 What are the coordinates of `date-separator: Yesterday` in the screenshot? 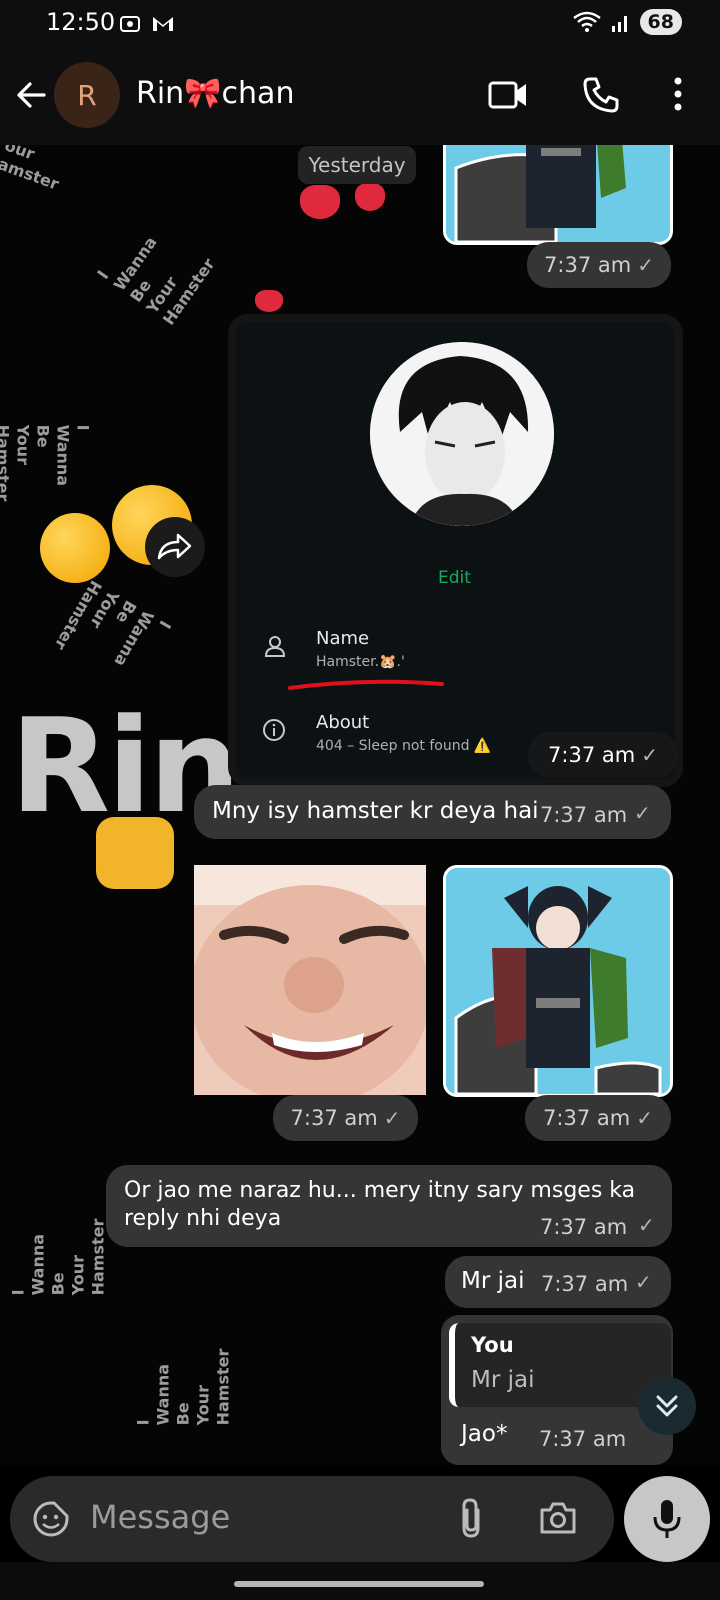 It's located at (357, 165).